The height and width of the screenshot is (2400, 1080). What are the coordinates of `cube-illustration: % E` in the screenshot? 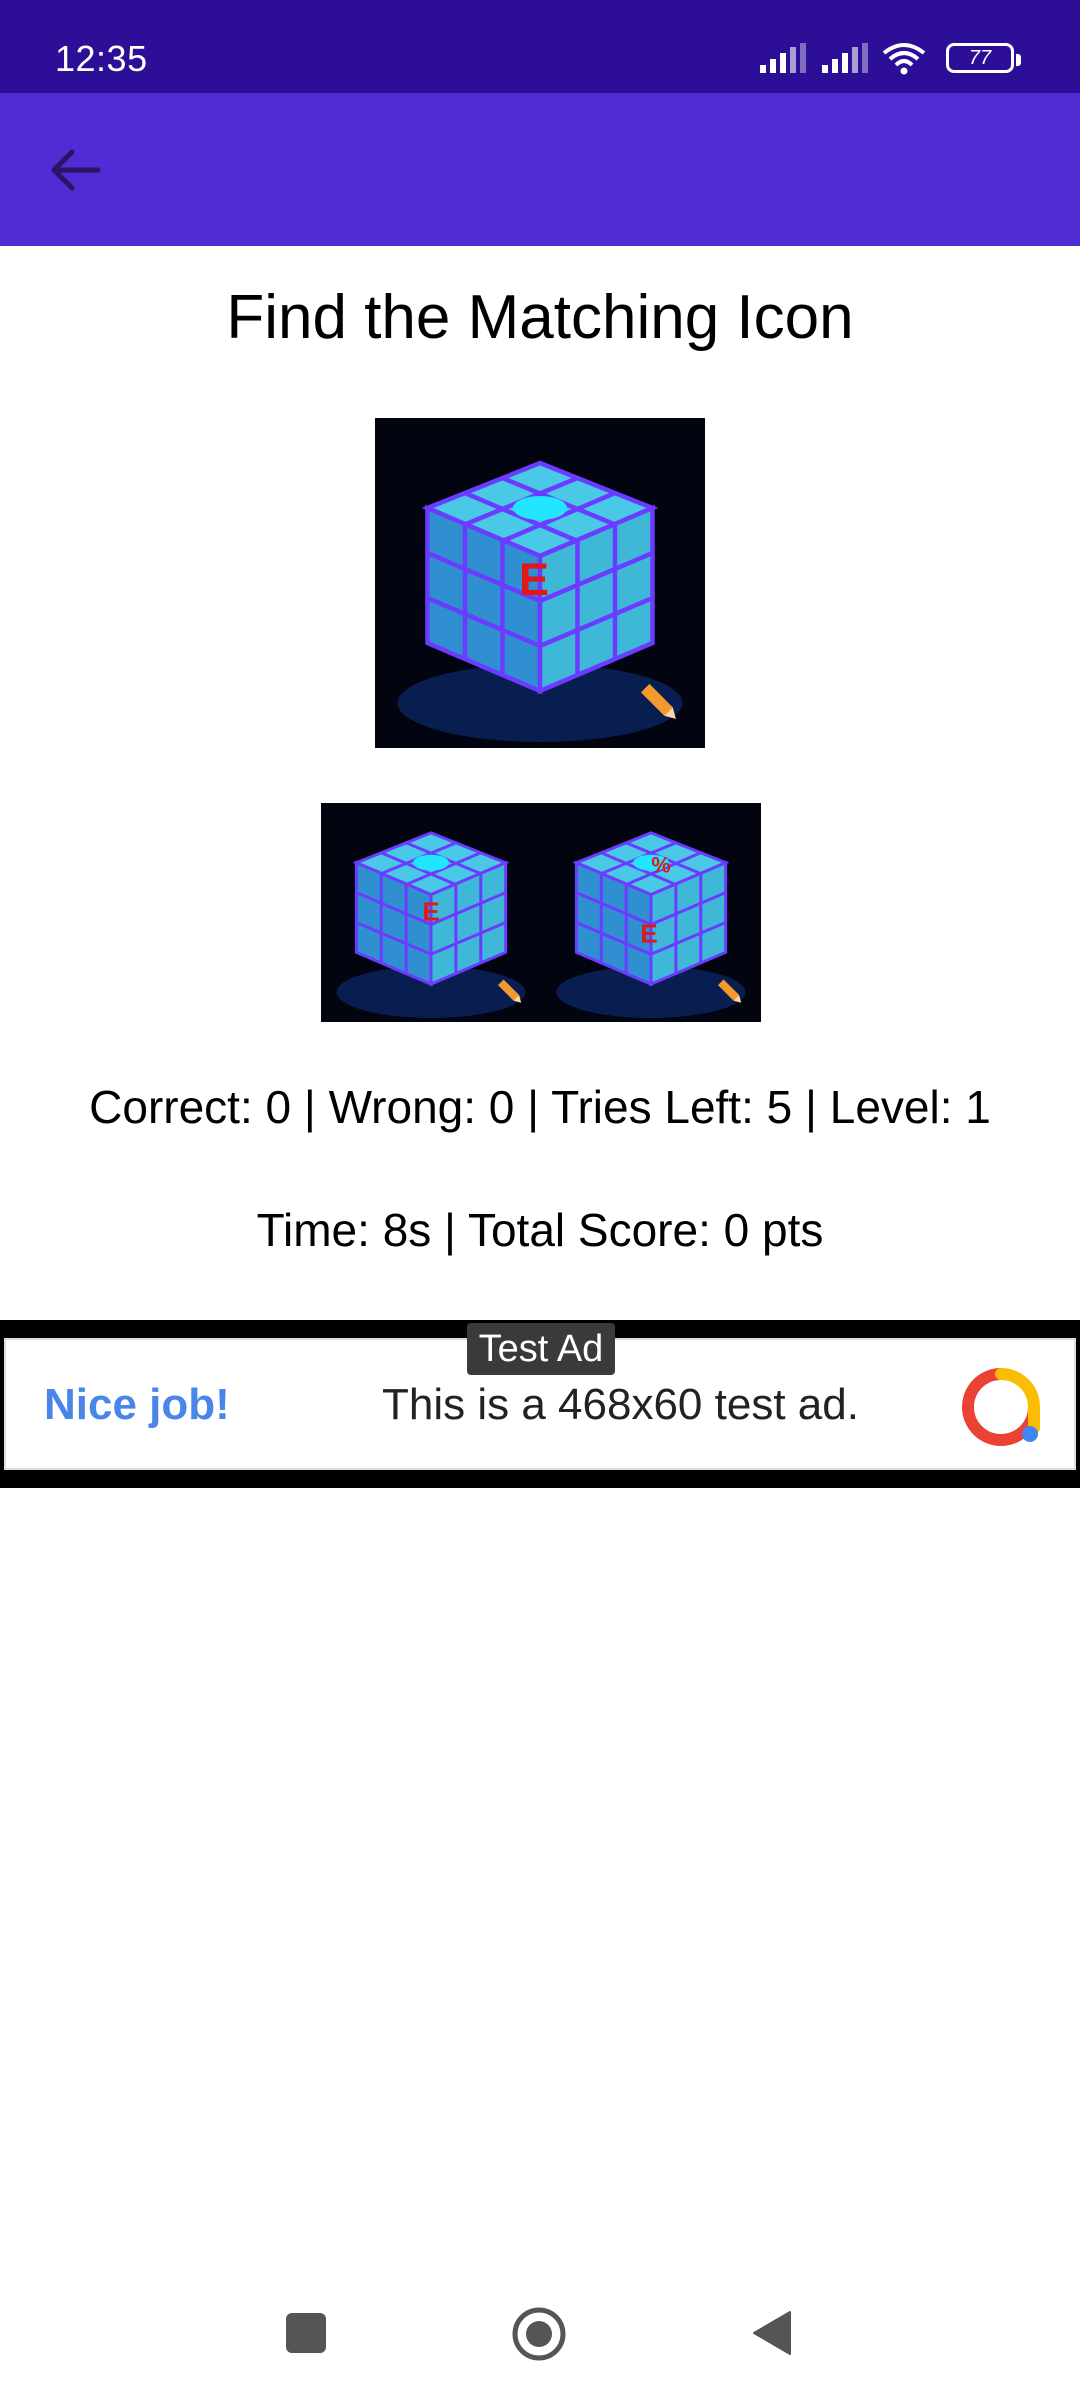 It's located at (651, 912).